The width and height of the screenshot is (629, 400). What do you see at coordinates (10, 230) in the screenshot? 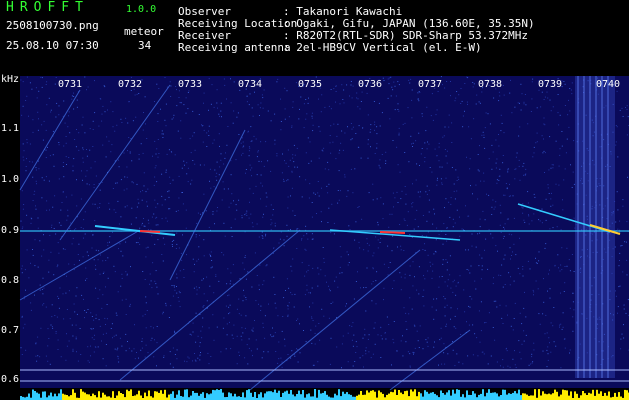
I see `y-tick-label: 0.9` at bounding box center [10, 230].